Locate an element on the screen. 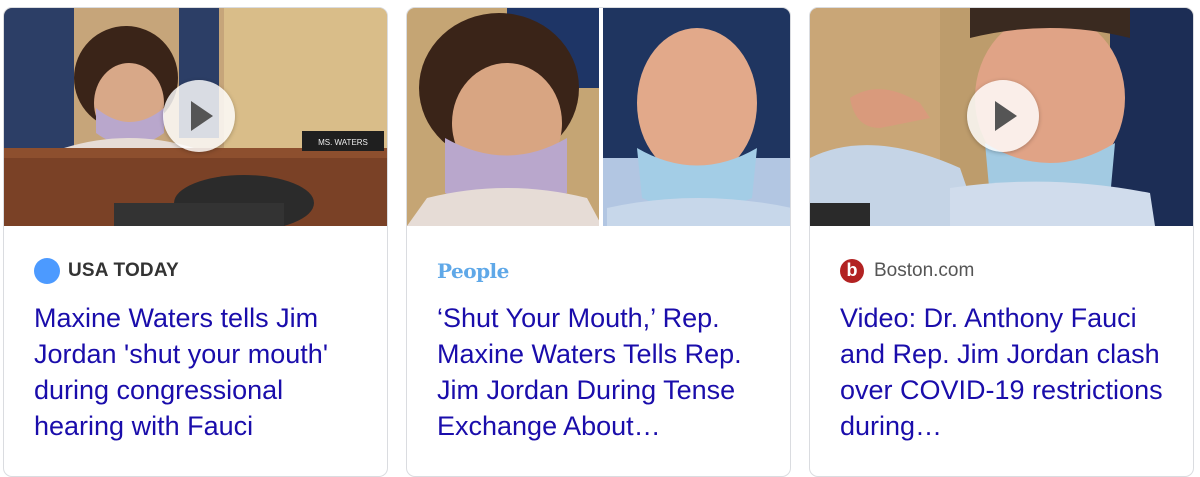 Image resolution: width=1200 pixels, height=477 pixels. people-logo: People is located at coordinates (473, 271).